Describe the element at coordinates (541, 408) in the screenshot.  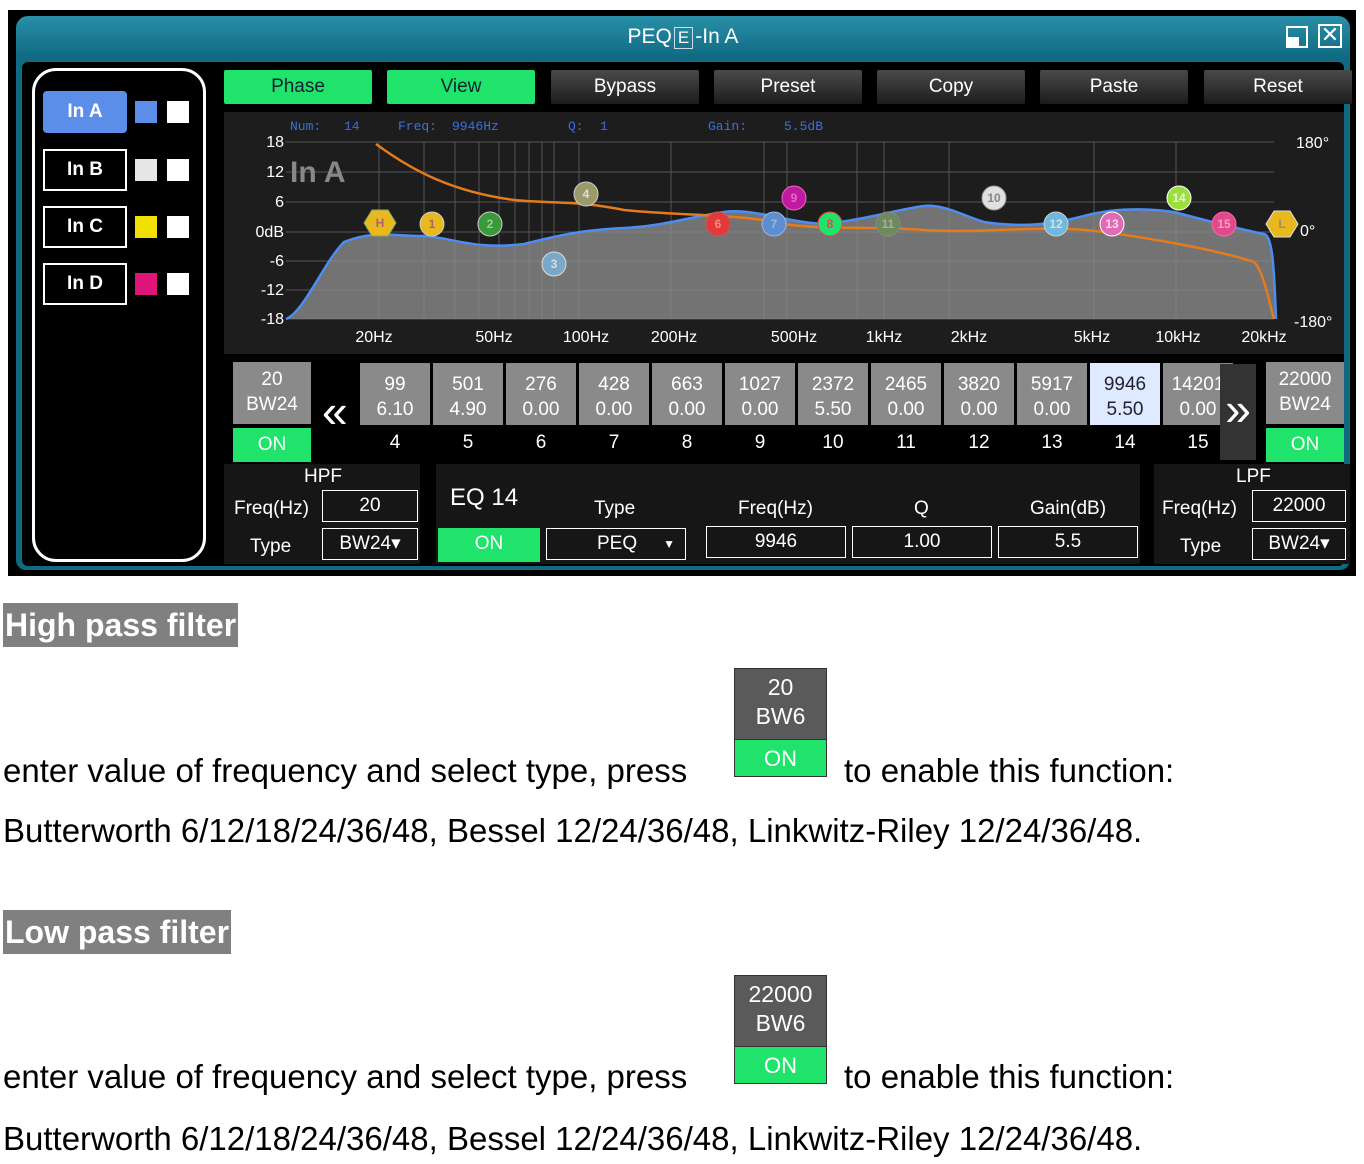
I see `band-cell: 276 0.00 6` at that location.